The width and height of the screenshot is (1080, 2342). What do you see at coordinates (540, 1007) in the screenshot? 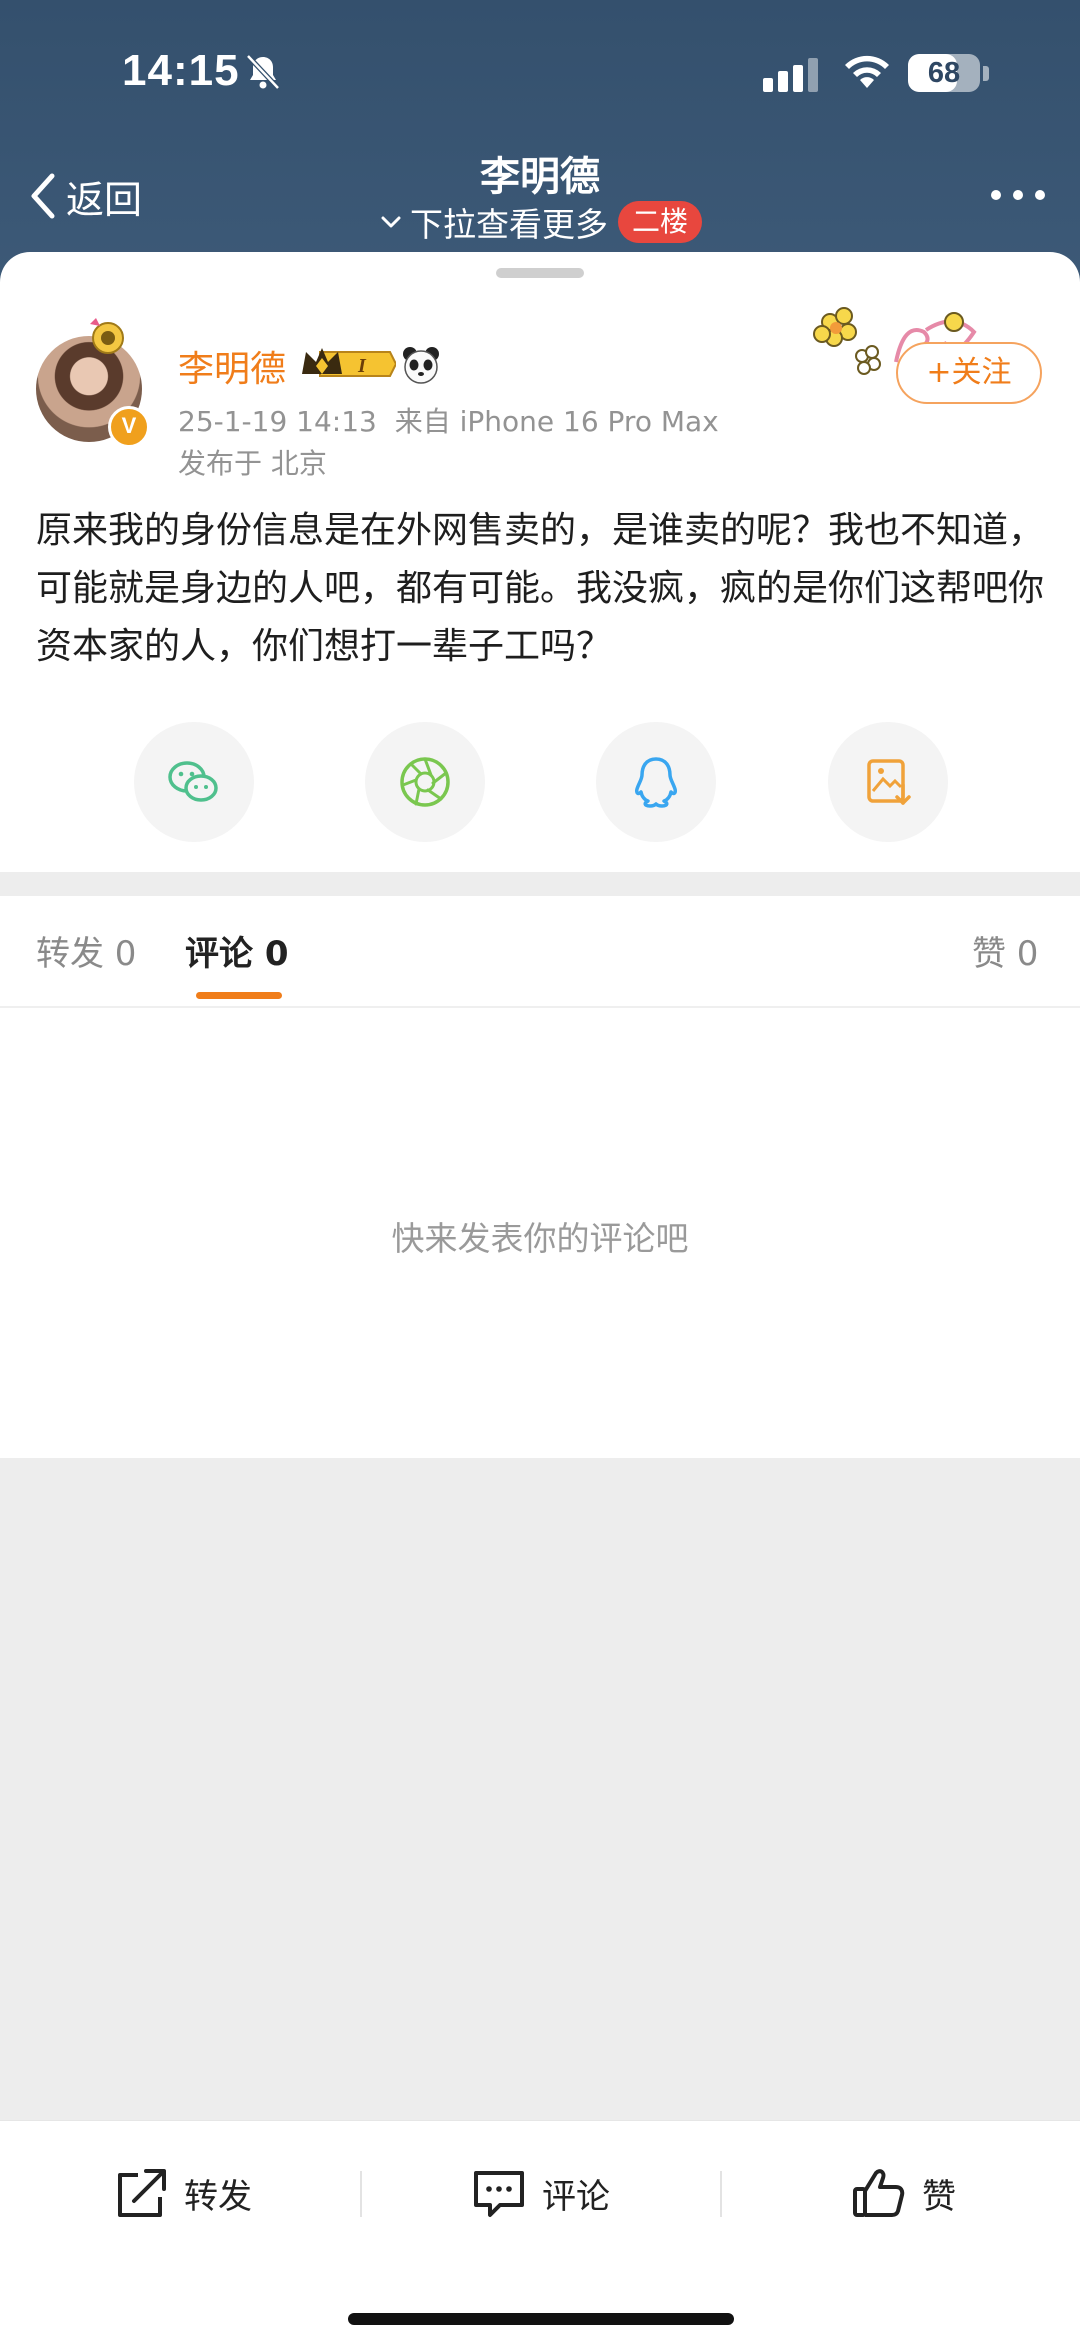
I see `tabs-divider` at bounding box center [540, 1007].